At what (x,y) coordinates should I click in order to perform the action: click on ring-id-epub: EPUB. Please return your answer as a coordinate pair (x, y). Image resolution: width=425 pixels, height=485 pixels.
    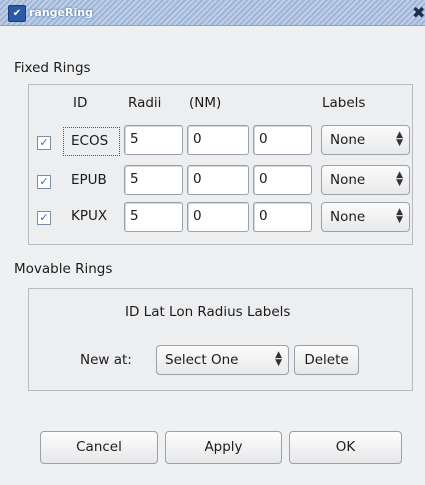
    Looking at the image, I should click on (89, 180).